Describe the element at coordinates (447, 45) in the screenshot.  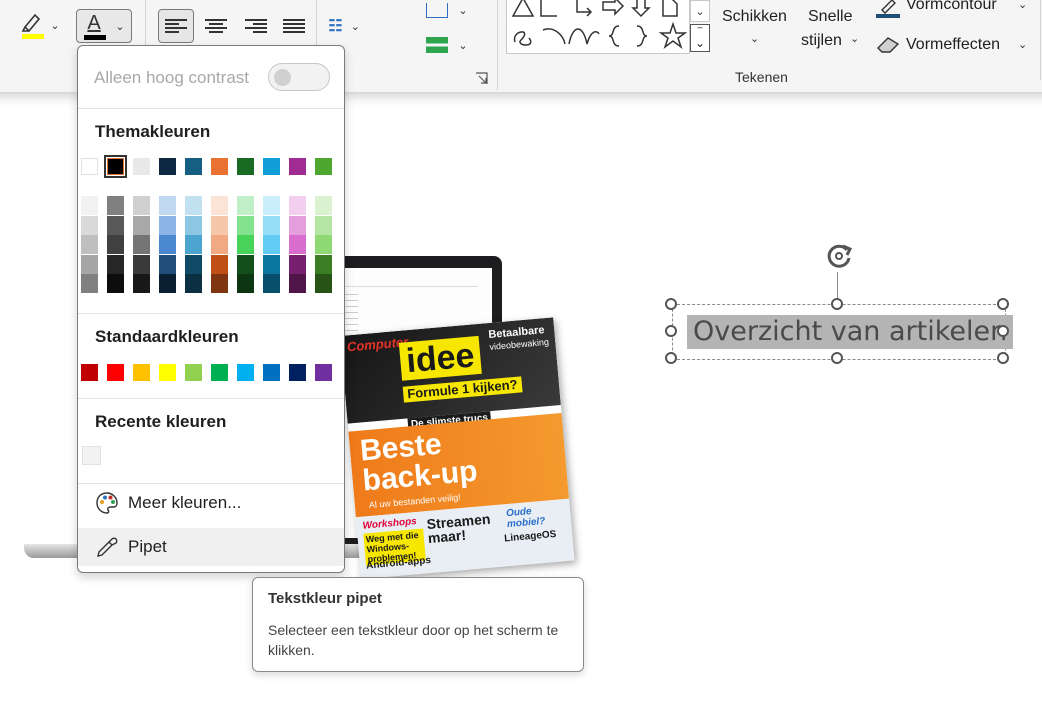
I see `convert-smartart-button: ⌄` at that location.